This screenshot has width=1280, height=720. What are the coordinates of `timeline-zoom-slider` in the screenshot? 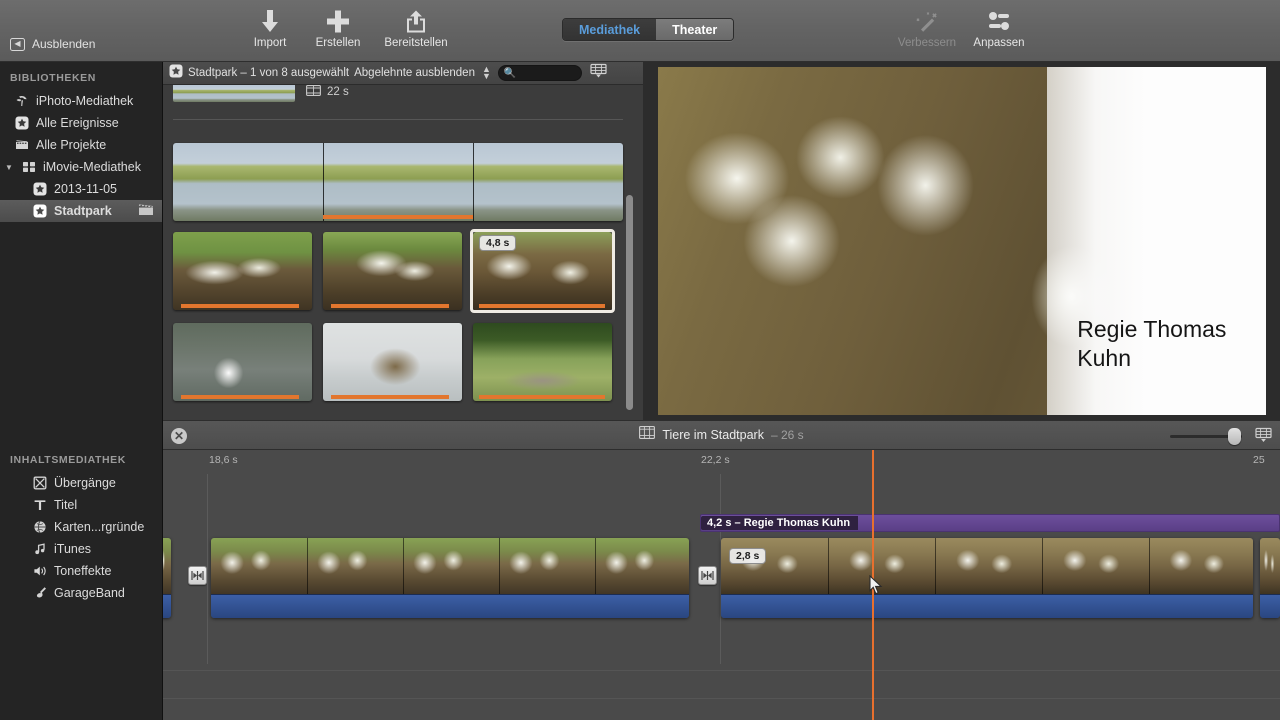 It's located at (1206, 436).